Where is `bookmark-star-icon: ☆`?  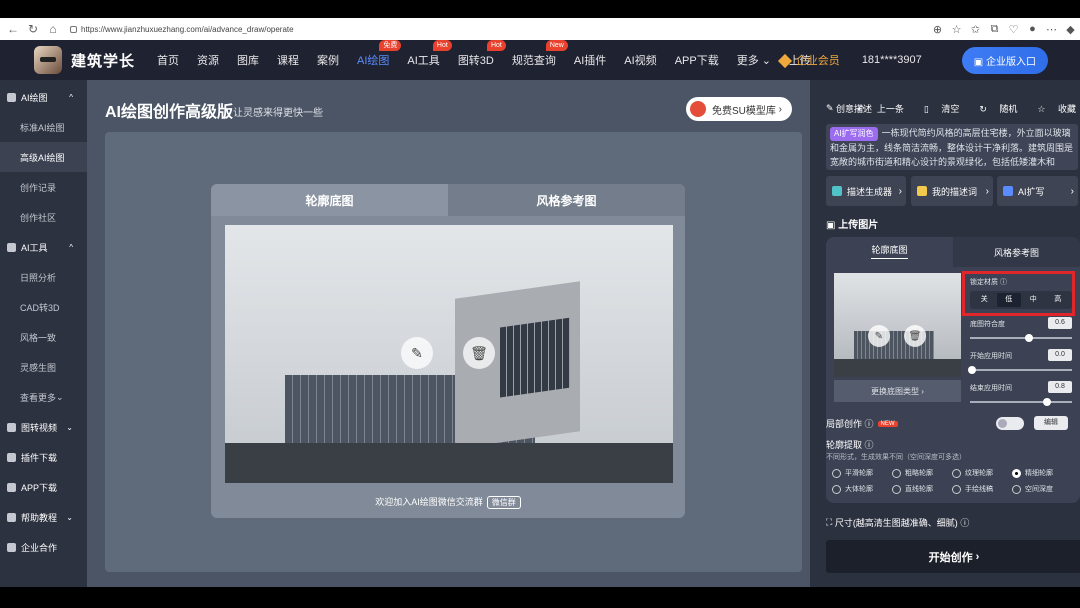 bookmark-star-icon: ☆ is located at coordinates (956, 29).